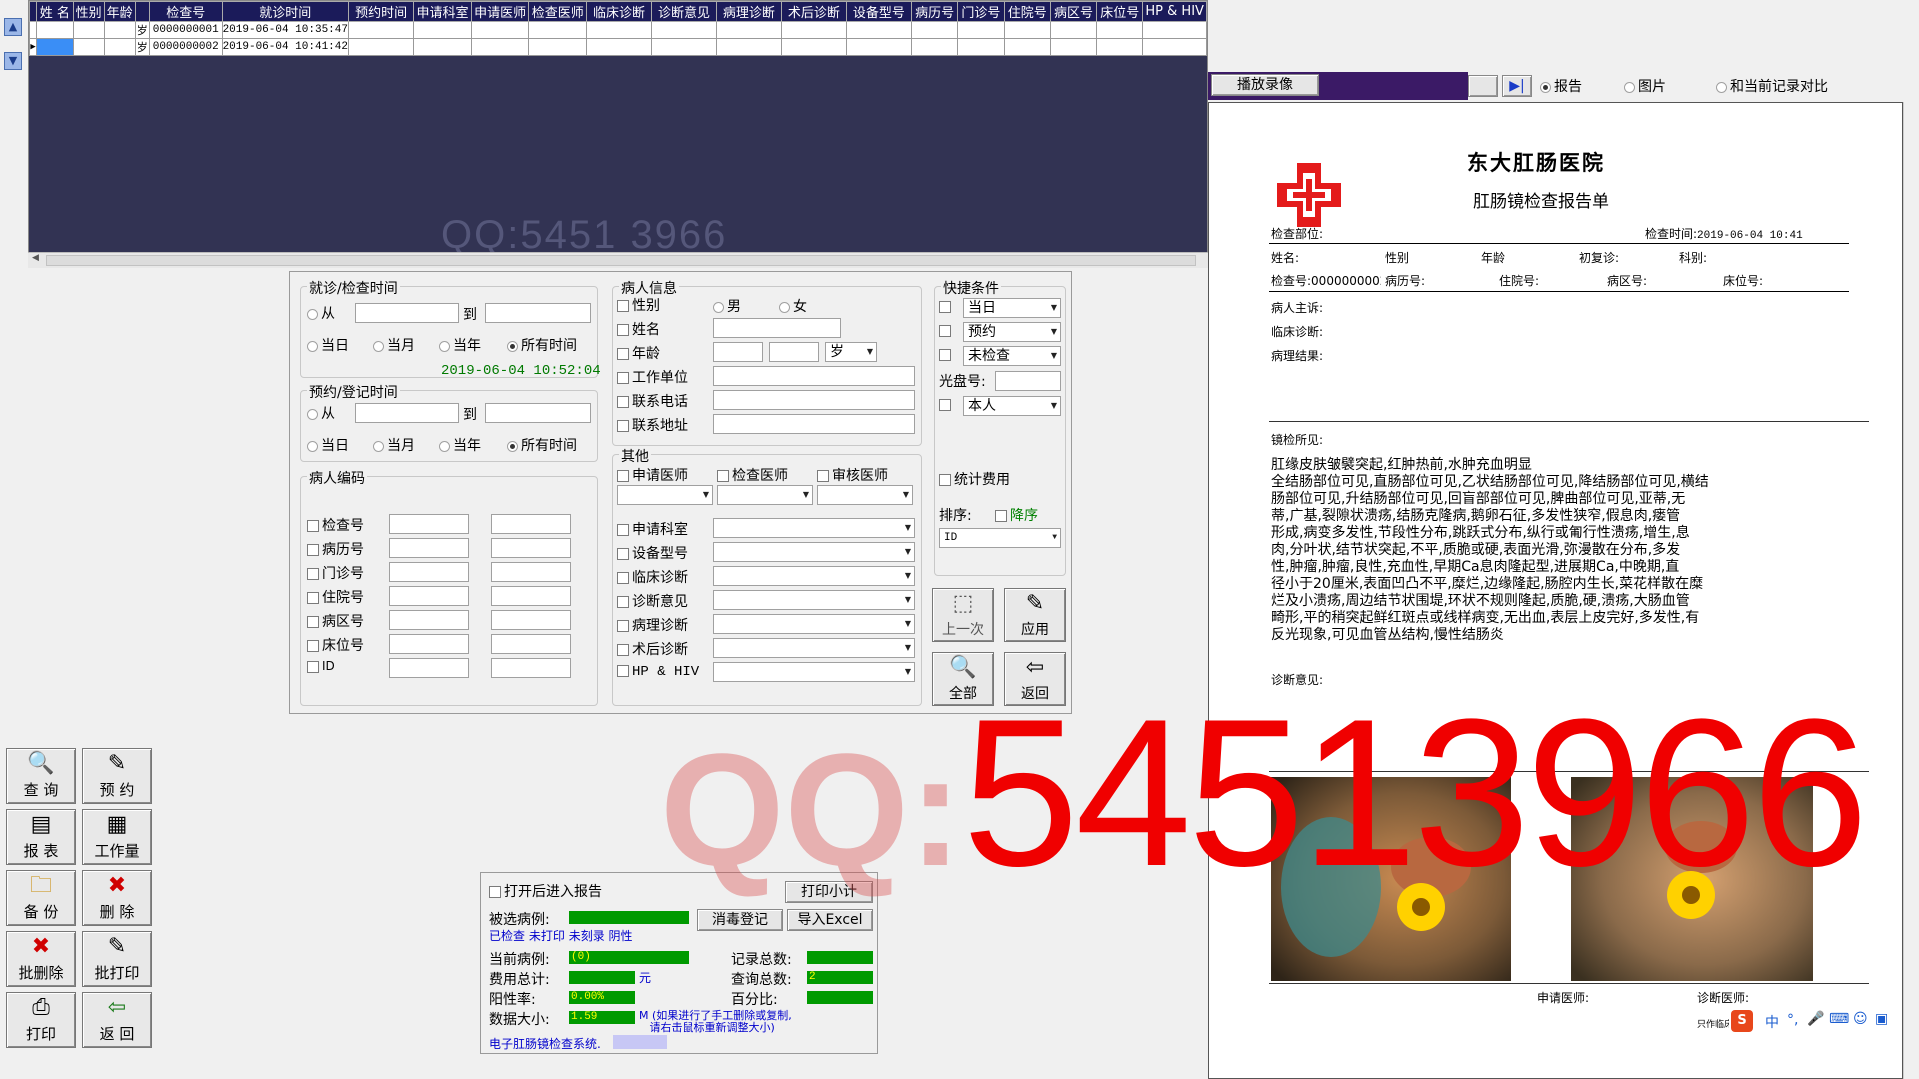  I want to click on print-button: ⎙ 打印, so click(41, 1020).